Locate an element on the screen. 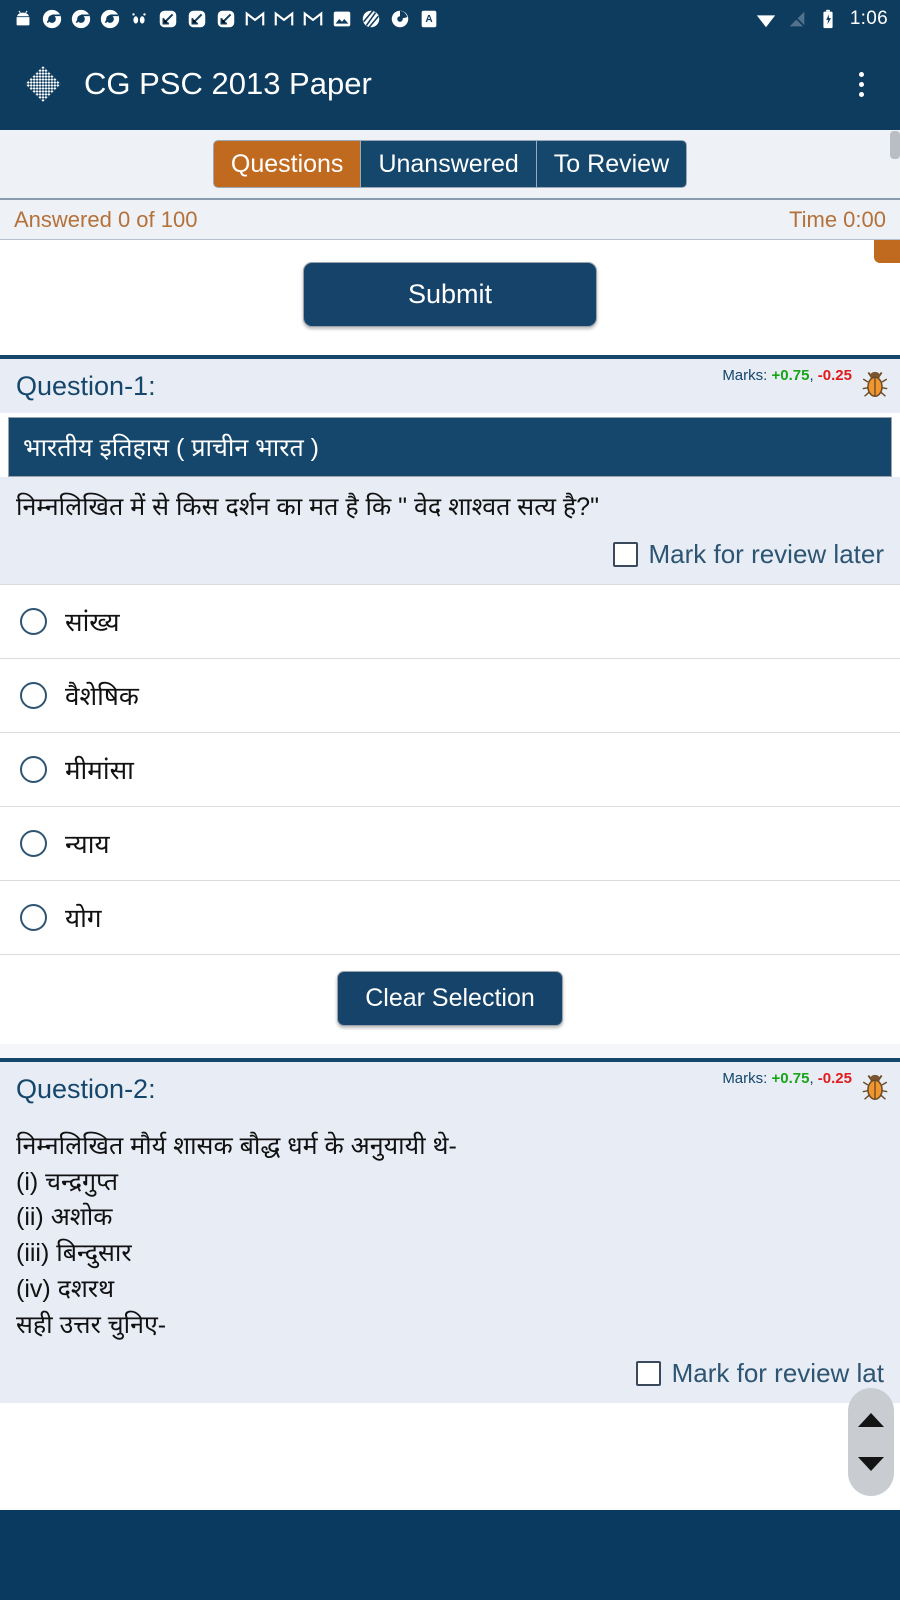  android-icon is located at coordinates (23, 18).